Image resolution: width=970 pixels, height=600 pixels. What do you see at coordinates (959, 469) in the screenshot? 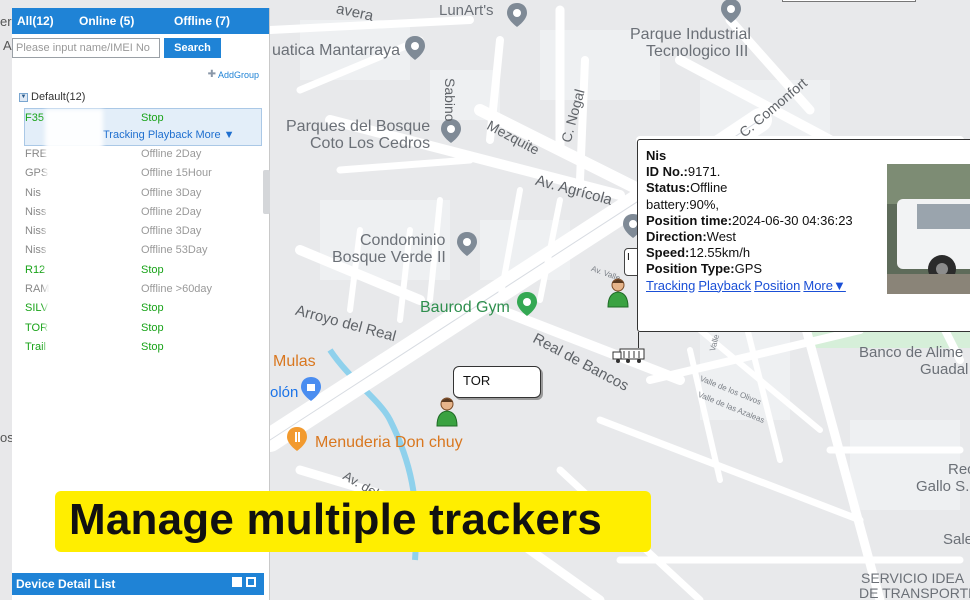
I see `map-label: Rec` at bounding box center [959, 469].